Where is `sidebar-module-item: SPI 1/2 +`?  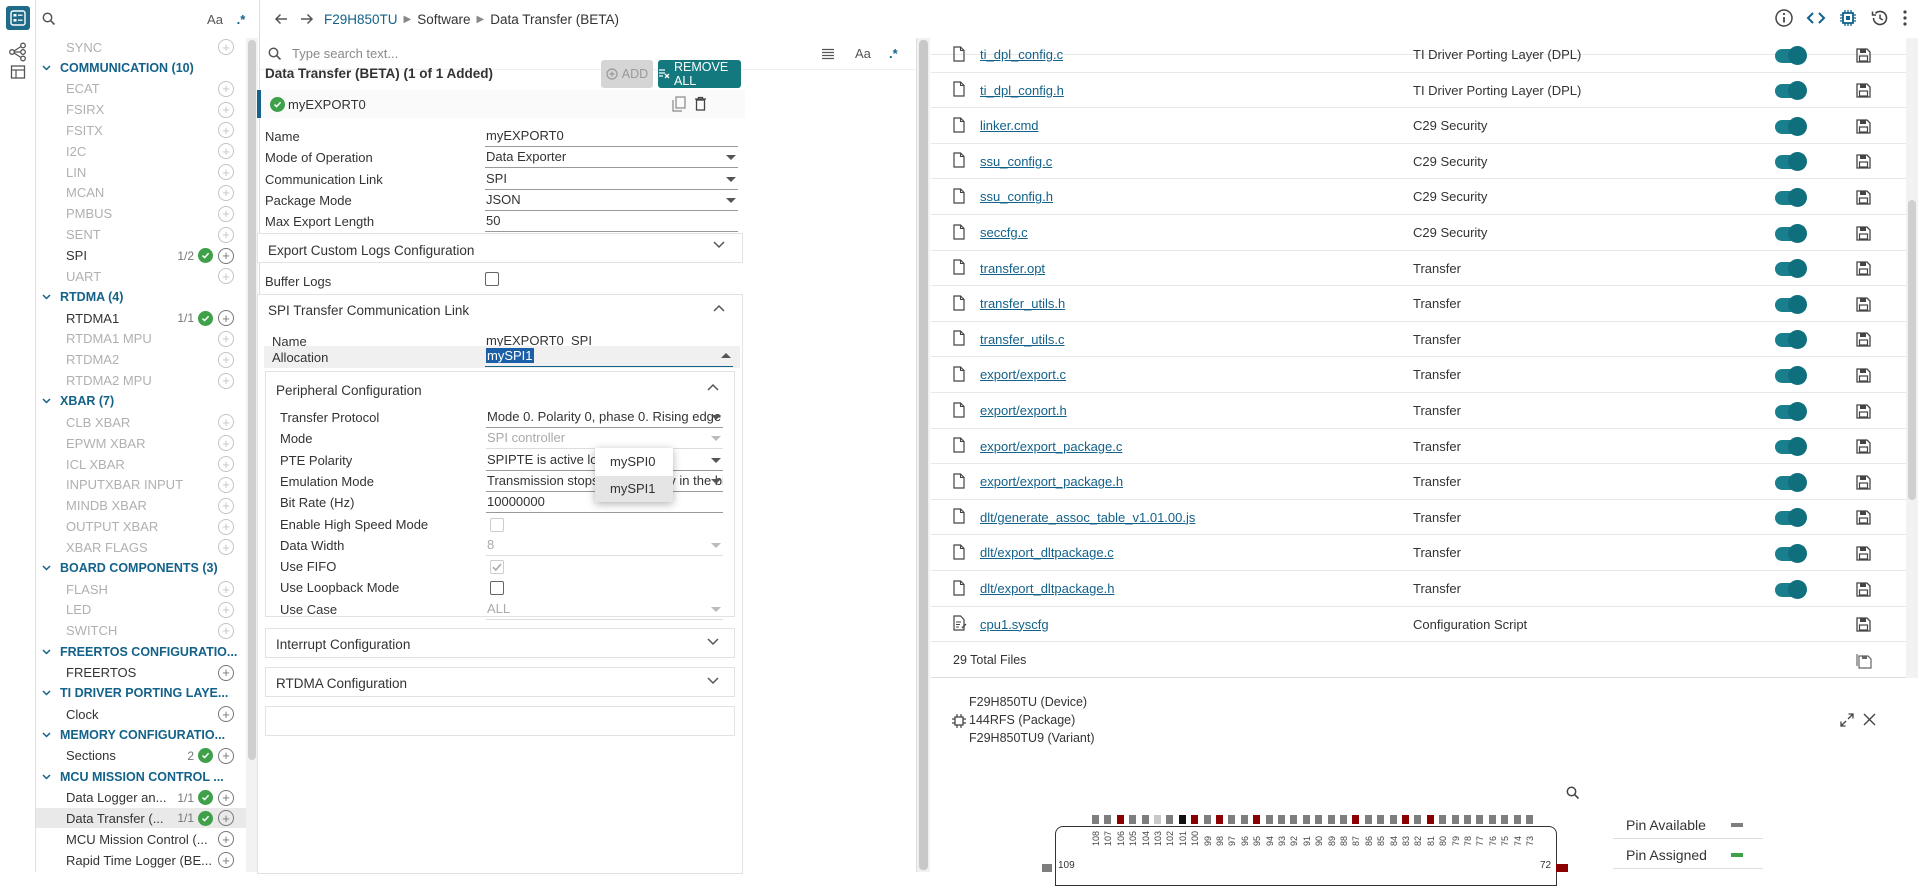 sidebar-module-item: SPI 1/2 + is located at coordinates (141, 256).